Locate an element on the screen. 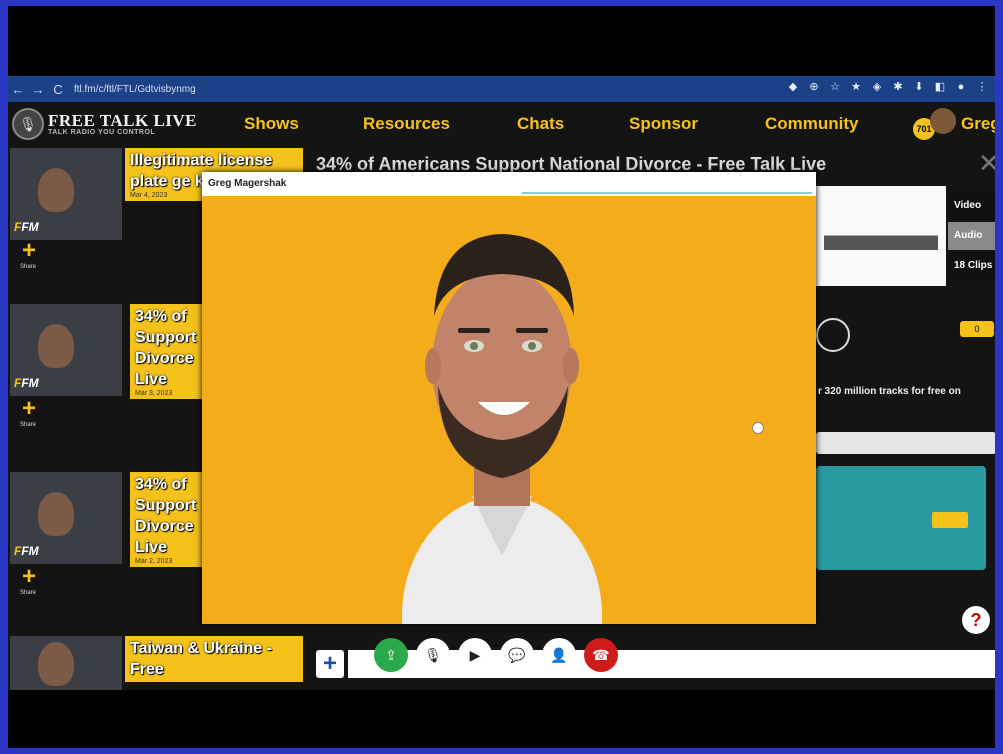  play-circle-button is located at coordinates (833, 335).